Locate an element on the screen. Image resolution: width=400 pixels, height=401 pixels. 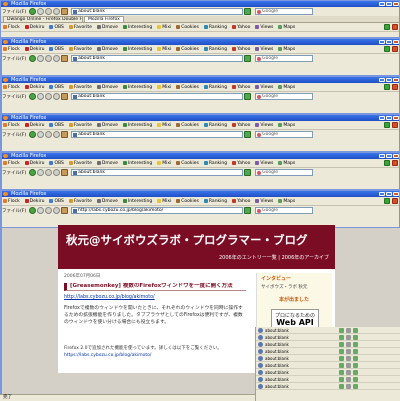
win5-bookmark-1: Flock is located at coordinates (11, 163).